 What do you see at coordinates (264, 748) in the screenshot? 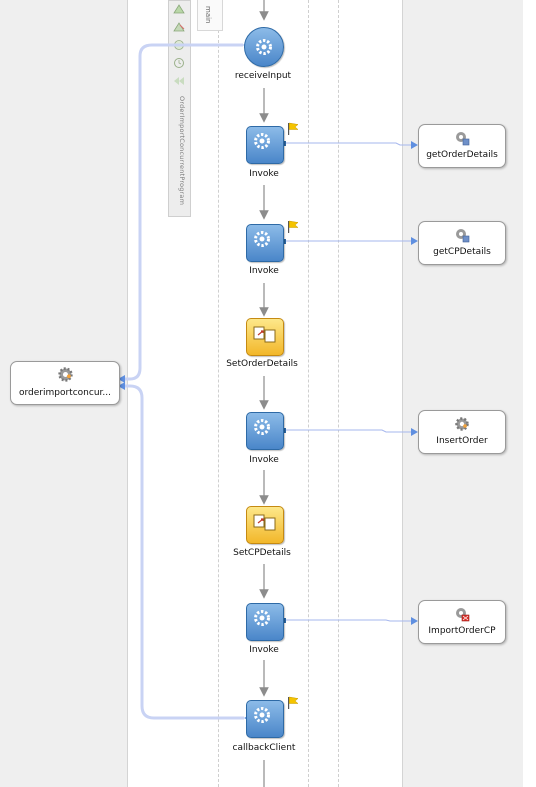
I see `activity-label: callbackClient` at bounding box center [264, 748].